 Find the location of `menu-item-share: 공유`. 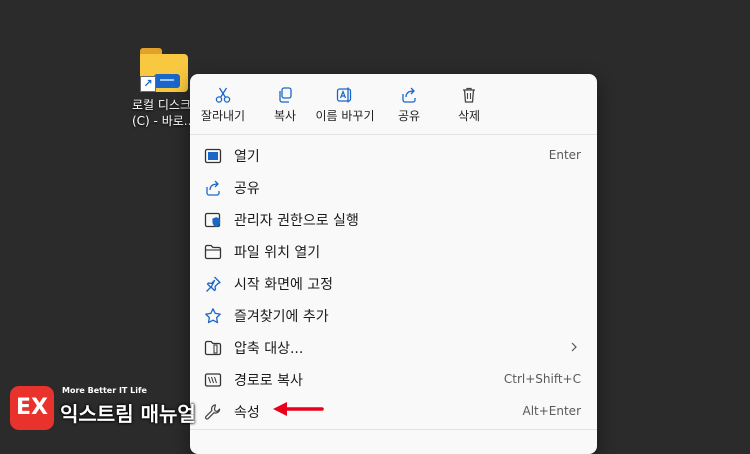

menu-item-share: 공유 is located at coordinates (393, 187).